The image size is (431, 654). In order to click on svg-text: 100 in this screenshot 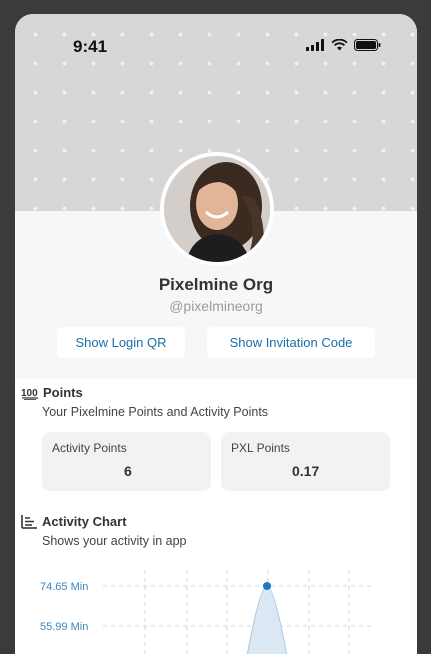, I will do `click(29, 393)`.